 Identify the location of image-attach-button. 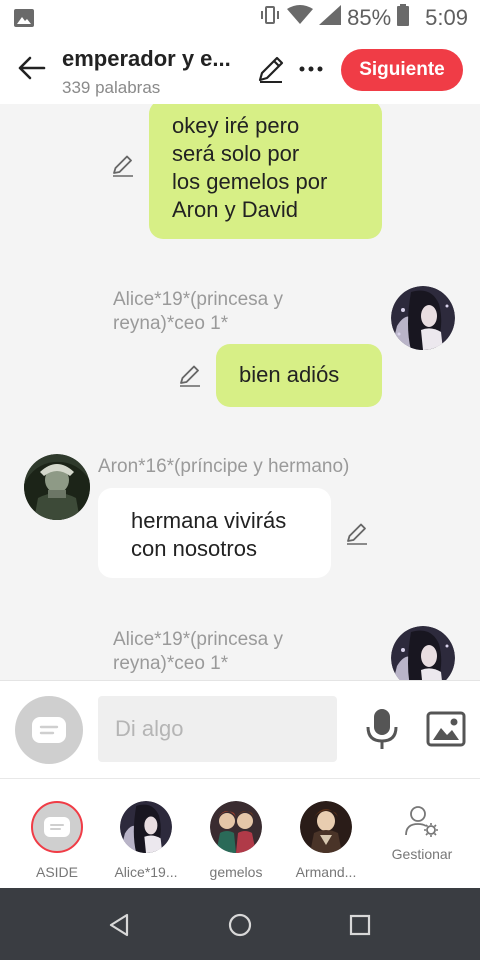
(446, 729).